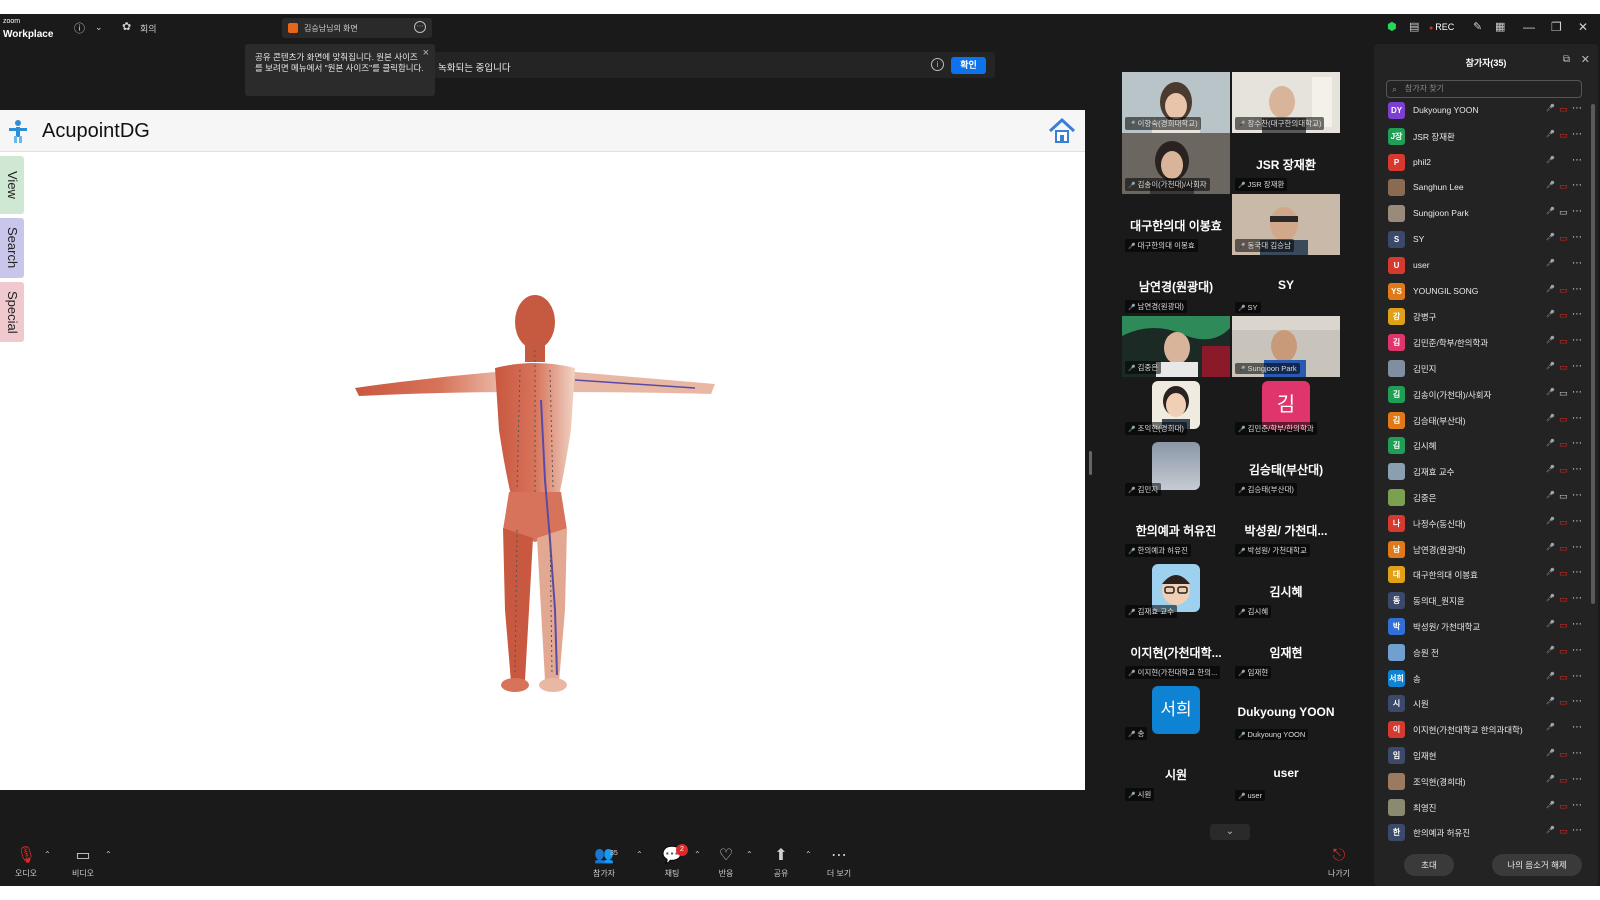 The width and height of the screenshot is (1600, 900). Describe the element at coordinates (1392, 26) in the screenshot. I see `shield-icon: ⬢` at that location.